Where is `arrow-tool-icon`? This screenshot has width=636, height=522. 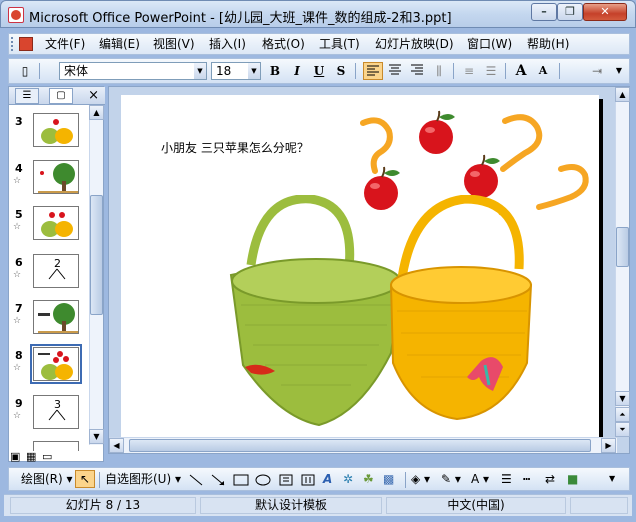
arrow-tool-icon is located at coordinates (218, 480).